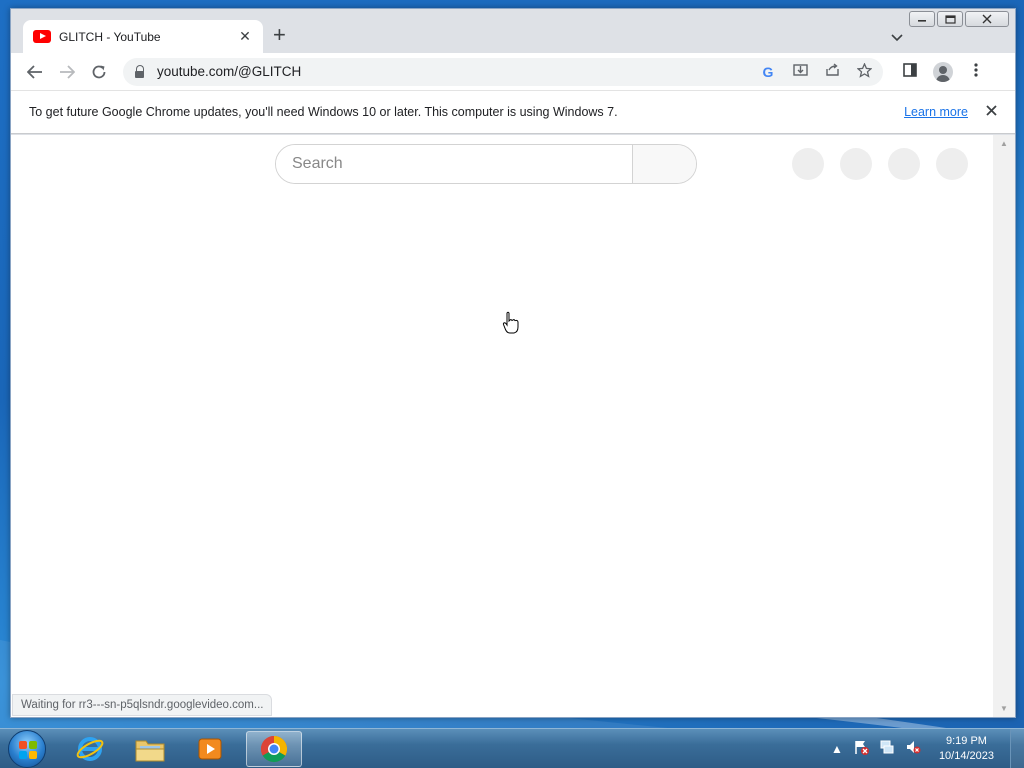  What do you see at coordinates (832, 71) in the screenshot?
I see `share-icon` at bounding box center [832, 71].